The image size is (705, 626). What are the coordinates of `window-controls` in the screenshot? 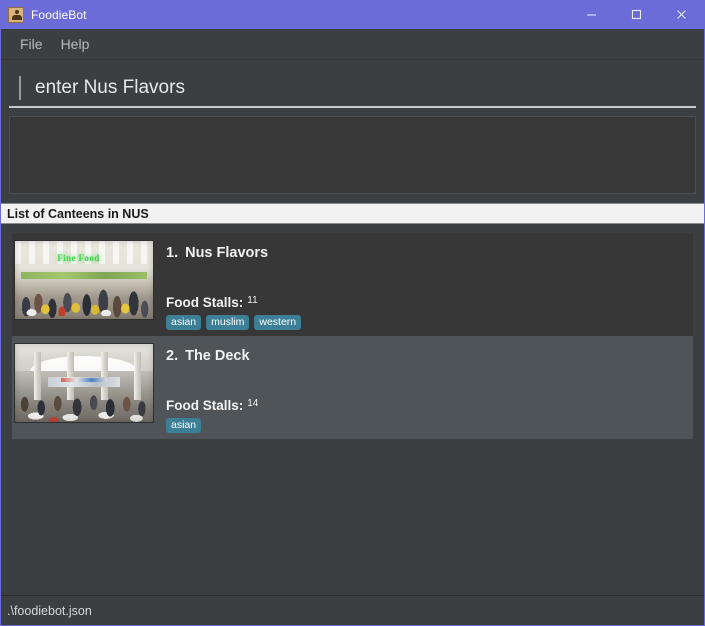 It's located at (636, 14).